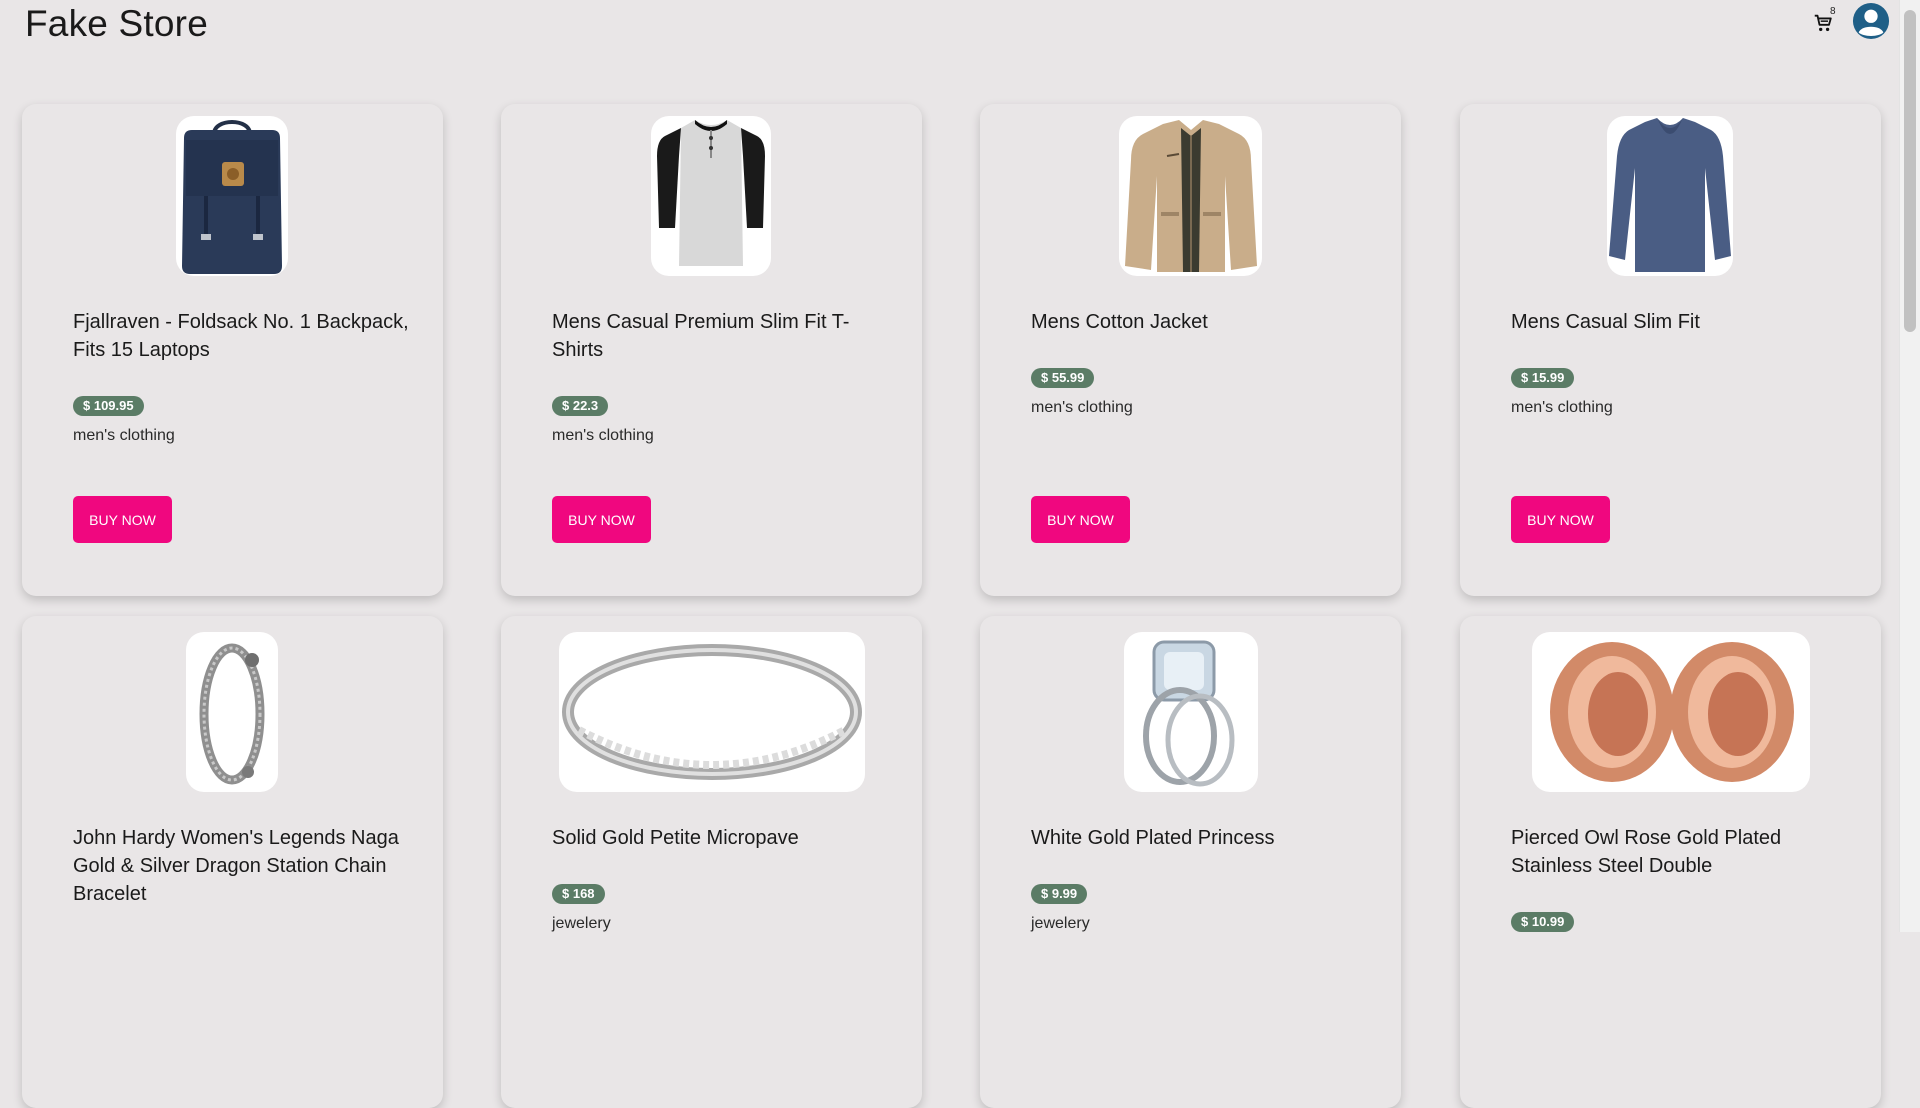 This screenshot has height=1108, width=1920. Describe the element at coordinates (722, 336) in the screenshot. I see `product-title: Mens Casual Premium Slim Fit T-Shirts` at that location.